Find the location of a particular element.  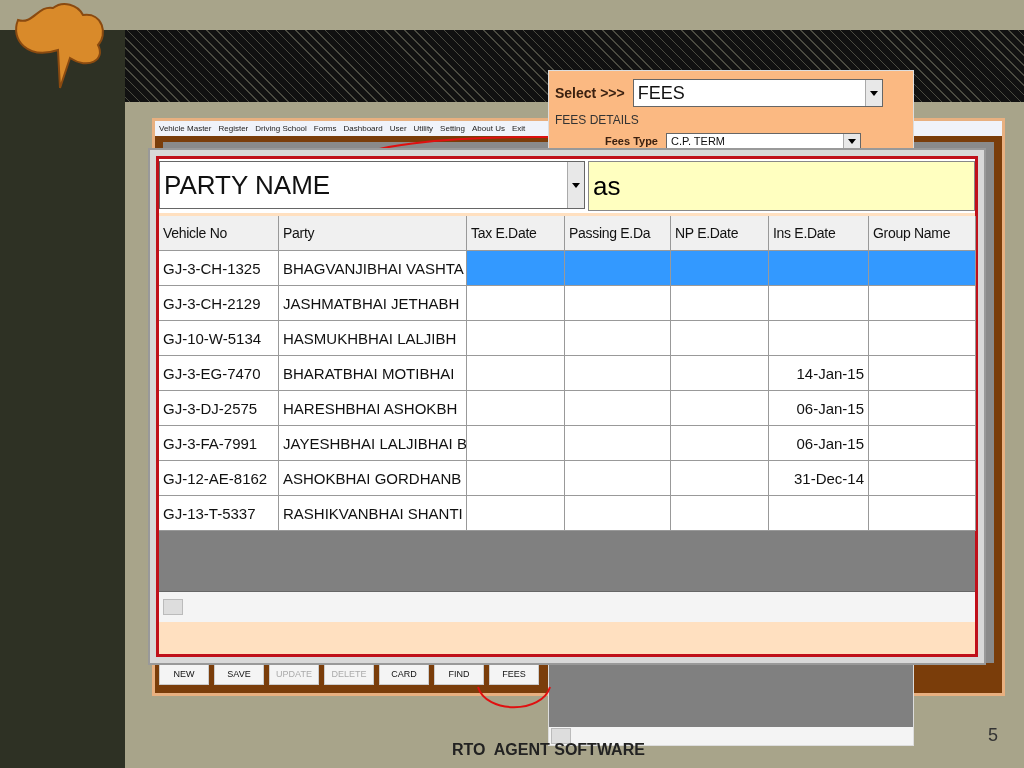

table-cell: GJ-3-FA-7991 is located at coordinates (219, 443).